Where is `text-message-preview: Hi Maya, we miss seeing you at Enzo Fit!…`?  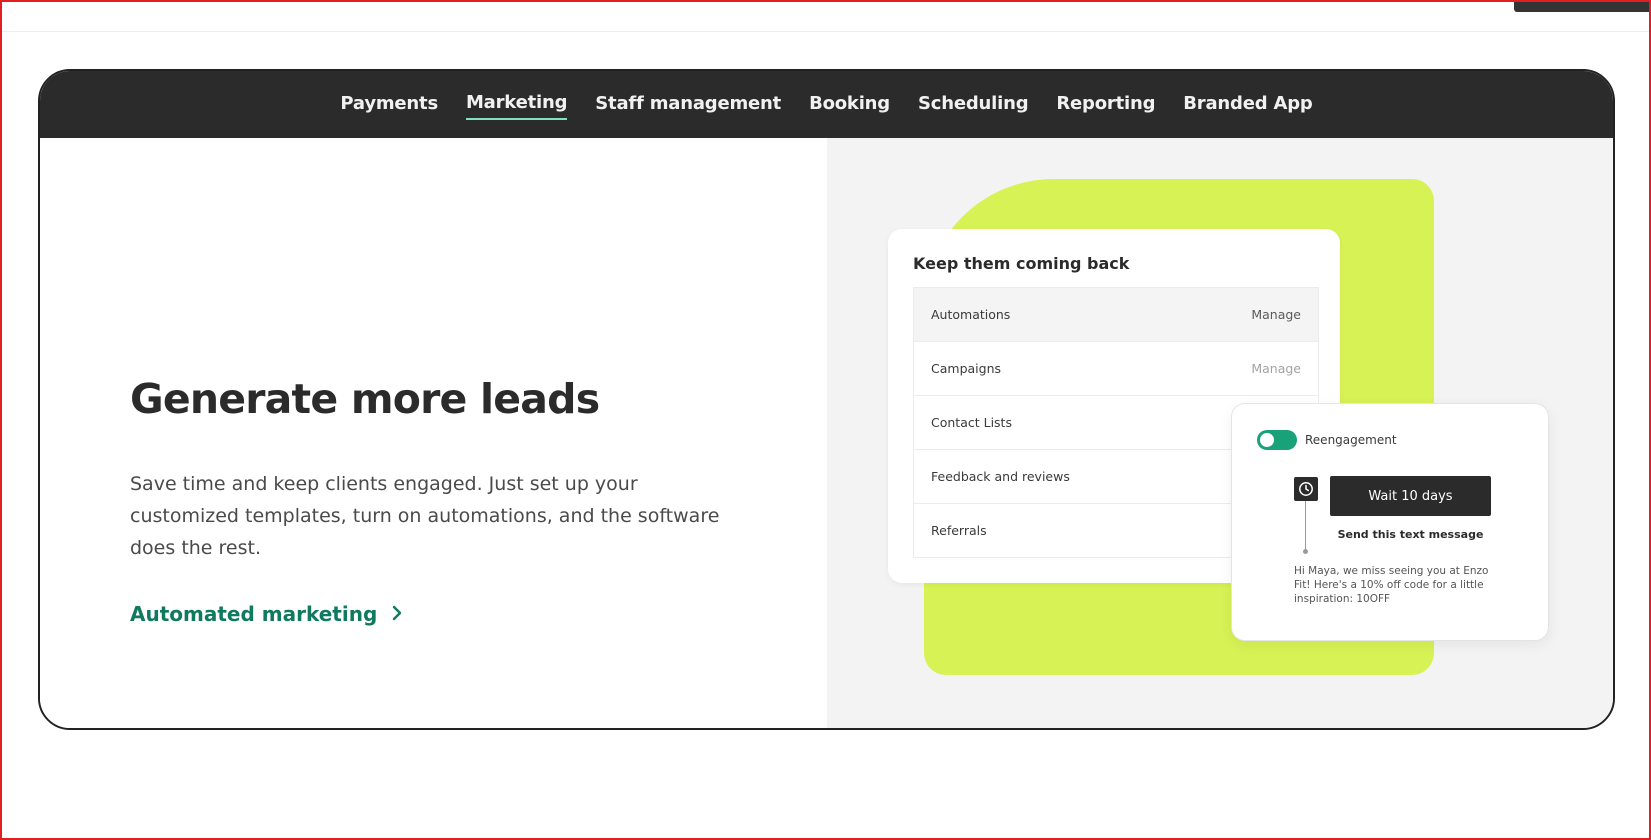 text-message-preview: Hi Maya, we miss seeing you at Enzo Fit!… is located at coordinates (1391, 585).